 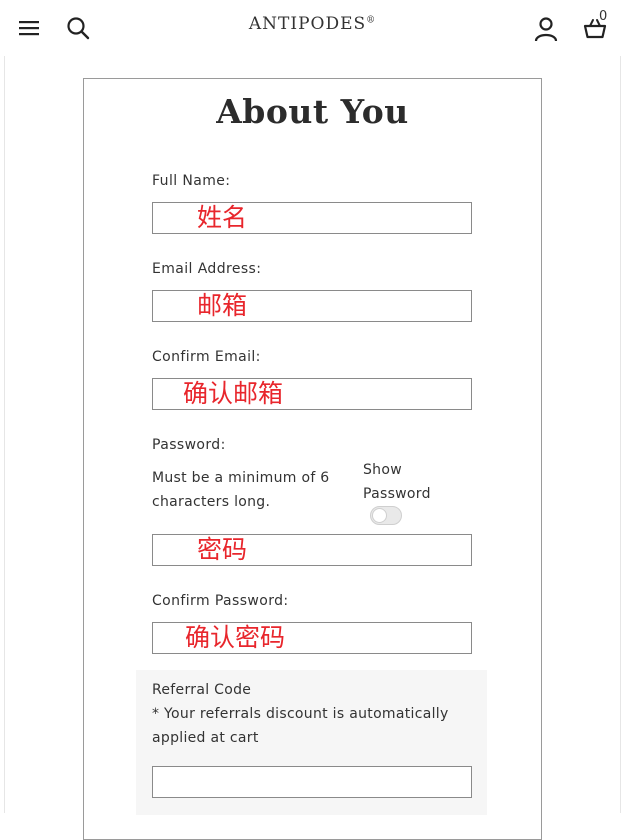 What do you see at coordinates (191, 181) in the screenshot?
I see `full-name-label: Full Name:` at bounding box center [191, 181].